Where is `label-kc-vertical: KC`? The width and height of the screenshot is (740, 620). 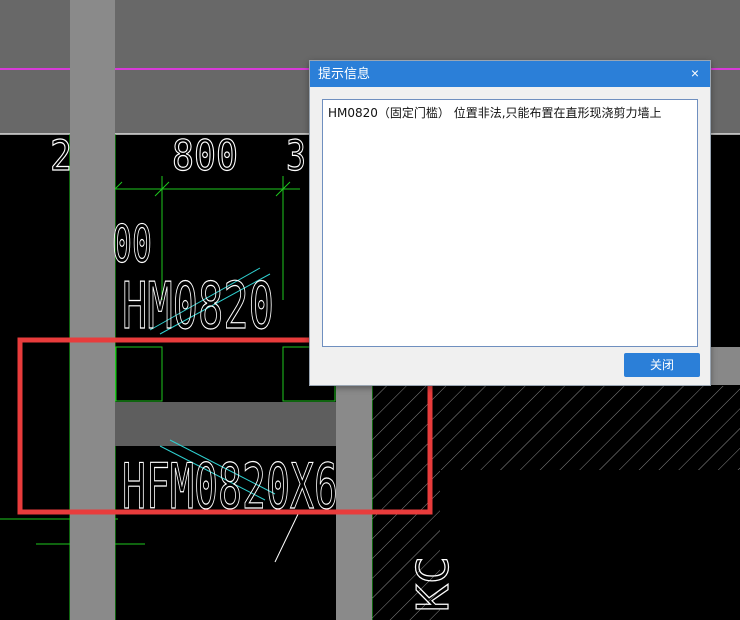
label-kc-vertical: KC is located at coordinates (433, 584).